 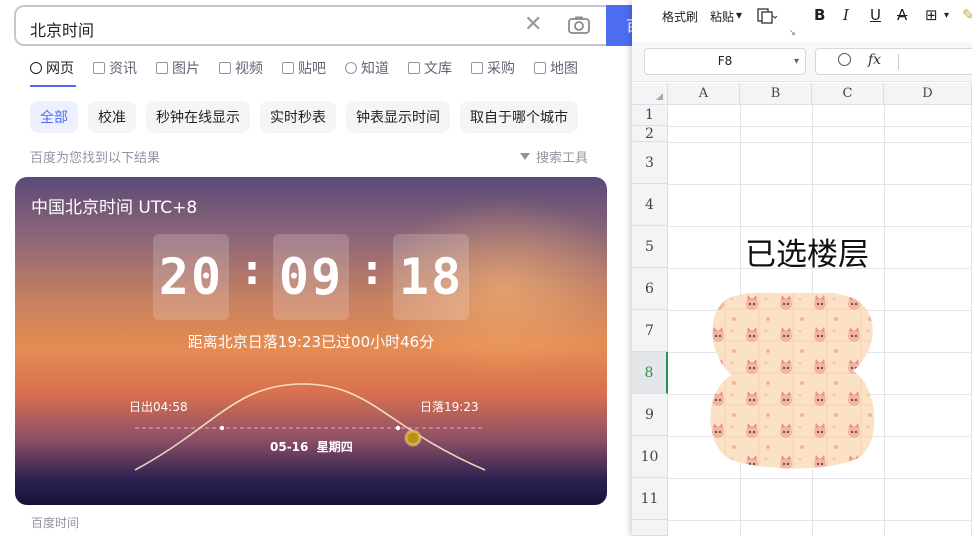 I want to click on camera-icon, so click(x=579, y=25).